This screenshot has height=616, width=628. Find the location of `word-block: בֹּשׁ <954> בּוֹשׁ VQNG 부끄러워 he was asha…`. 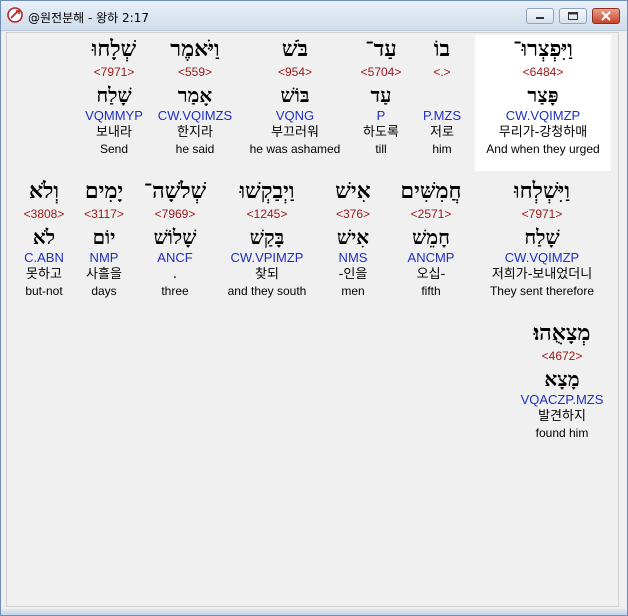

word-block: בֹּשׁ <954> בּוֹשׁ VQNG 부끄러워 he was asha… is located at coordinates (295, 96).